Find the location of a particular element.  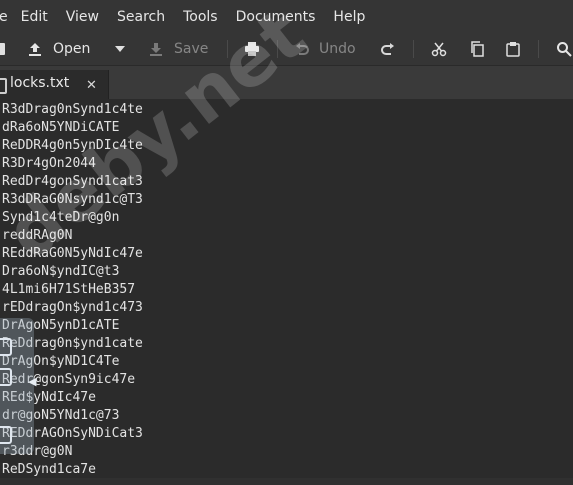

paste-button is located at coordinates (513, 49).